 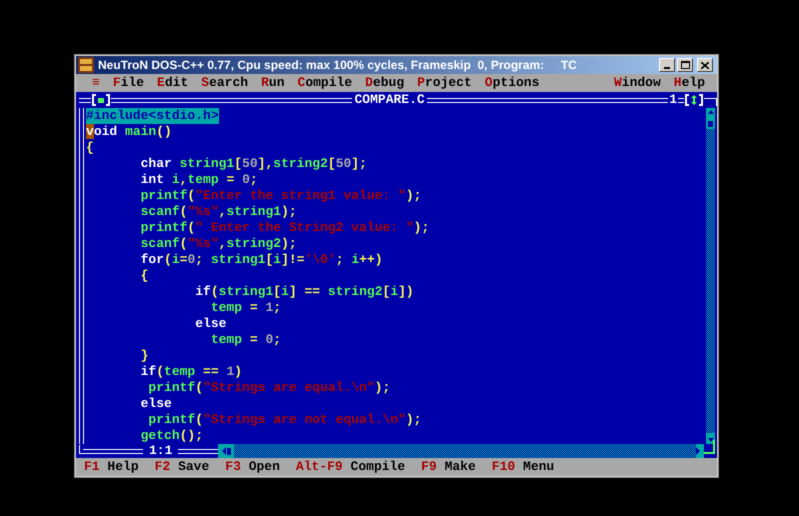 What do you see at coordinates (448, 467) in the screenshot?
I see `shortcut-item: F9 Make` at bounding box center [448, 467].